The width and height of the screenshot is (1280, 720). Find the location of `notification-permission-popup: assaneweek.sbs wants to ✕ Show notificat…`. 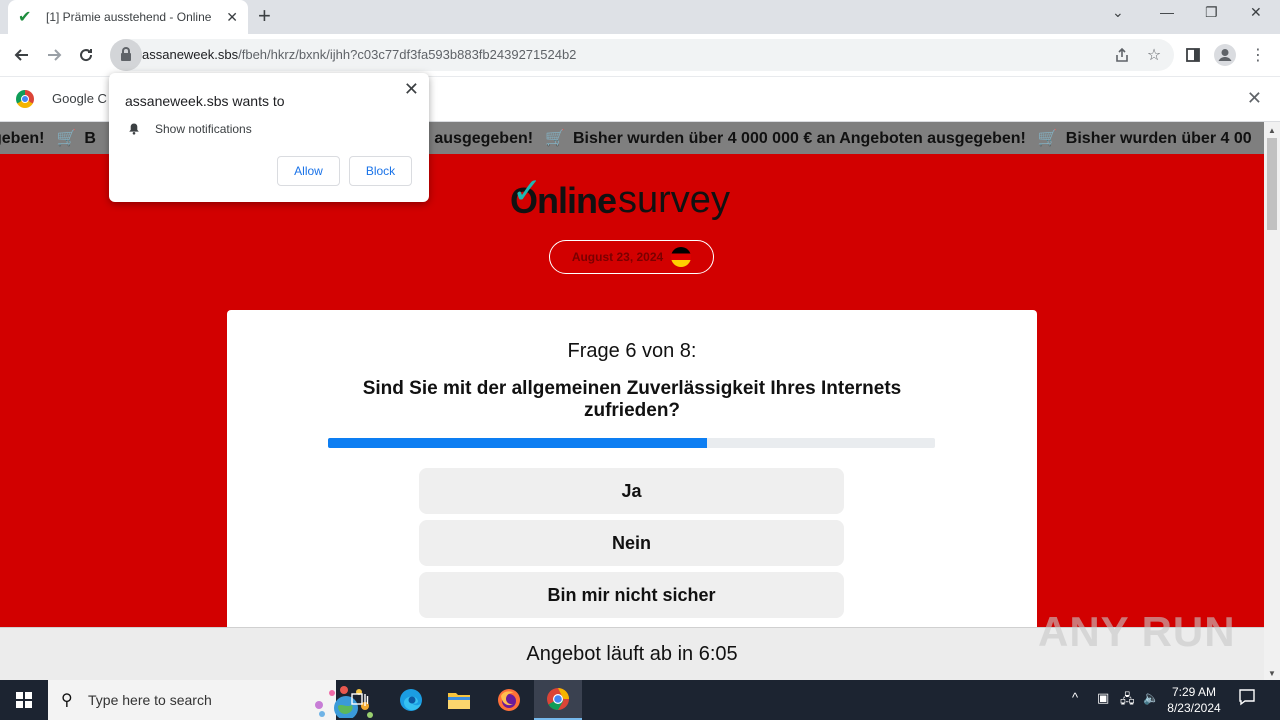

notification-permission-popup: assaneweek.sbs wants to ✕ Show notificat… is located at coordinates (269, 137).